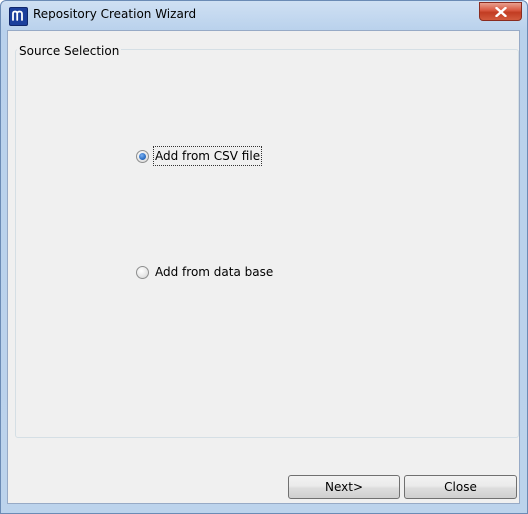 The width and height of the screenshot is (528, 514). I want to click on csv-option: Add from CSV file, so click(199, 156).